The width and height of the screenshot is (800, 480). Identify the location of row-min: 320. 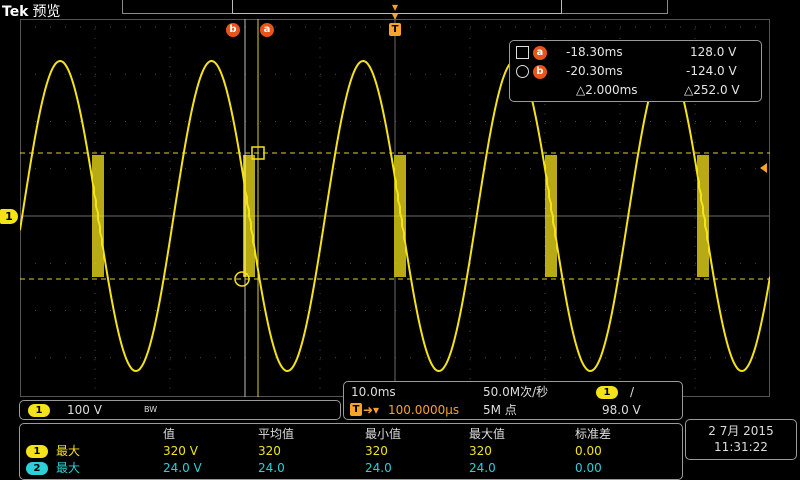
(376, 451).